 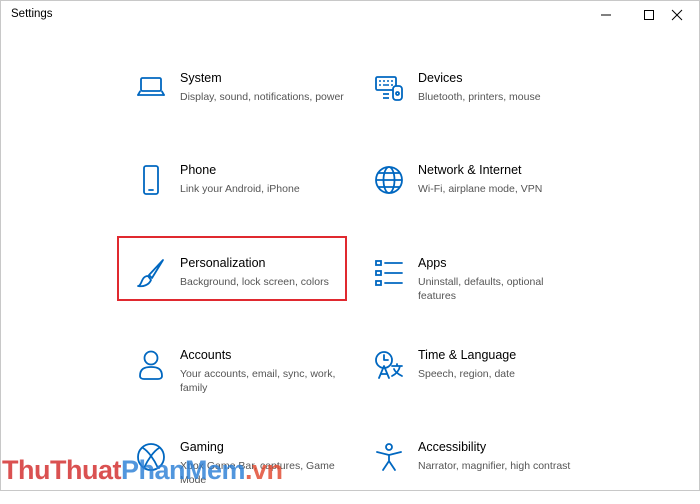 What do you see at coordinates (467, 355) in the screenshot?
I see `tile-title: Time & Language` at bounding box center [467, 355].